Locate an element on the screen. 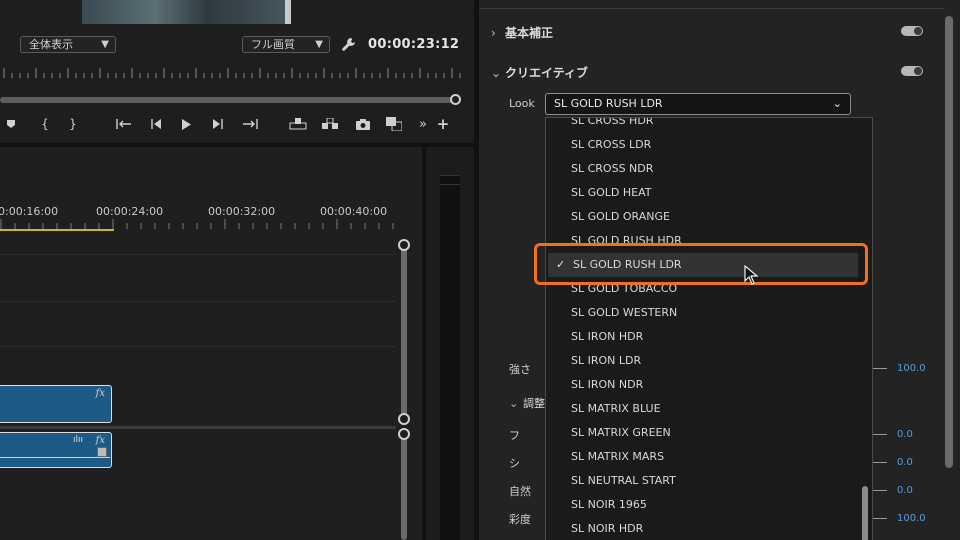 The image size is (960, 540). look-option: SL CROSS HDR is located at coordinates (703, 125).